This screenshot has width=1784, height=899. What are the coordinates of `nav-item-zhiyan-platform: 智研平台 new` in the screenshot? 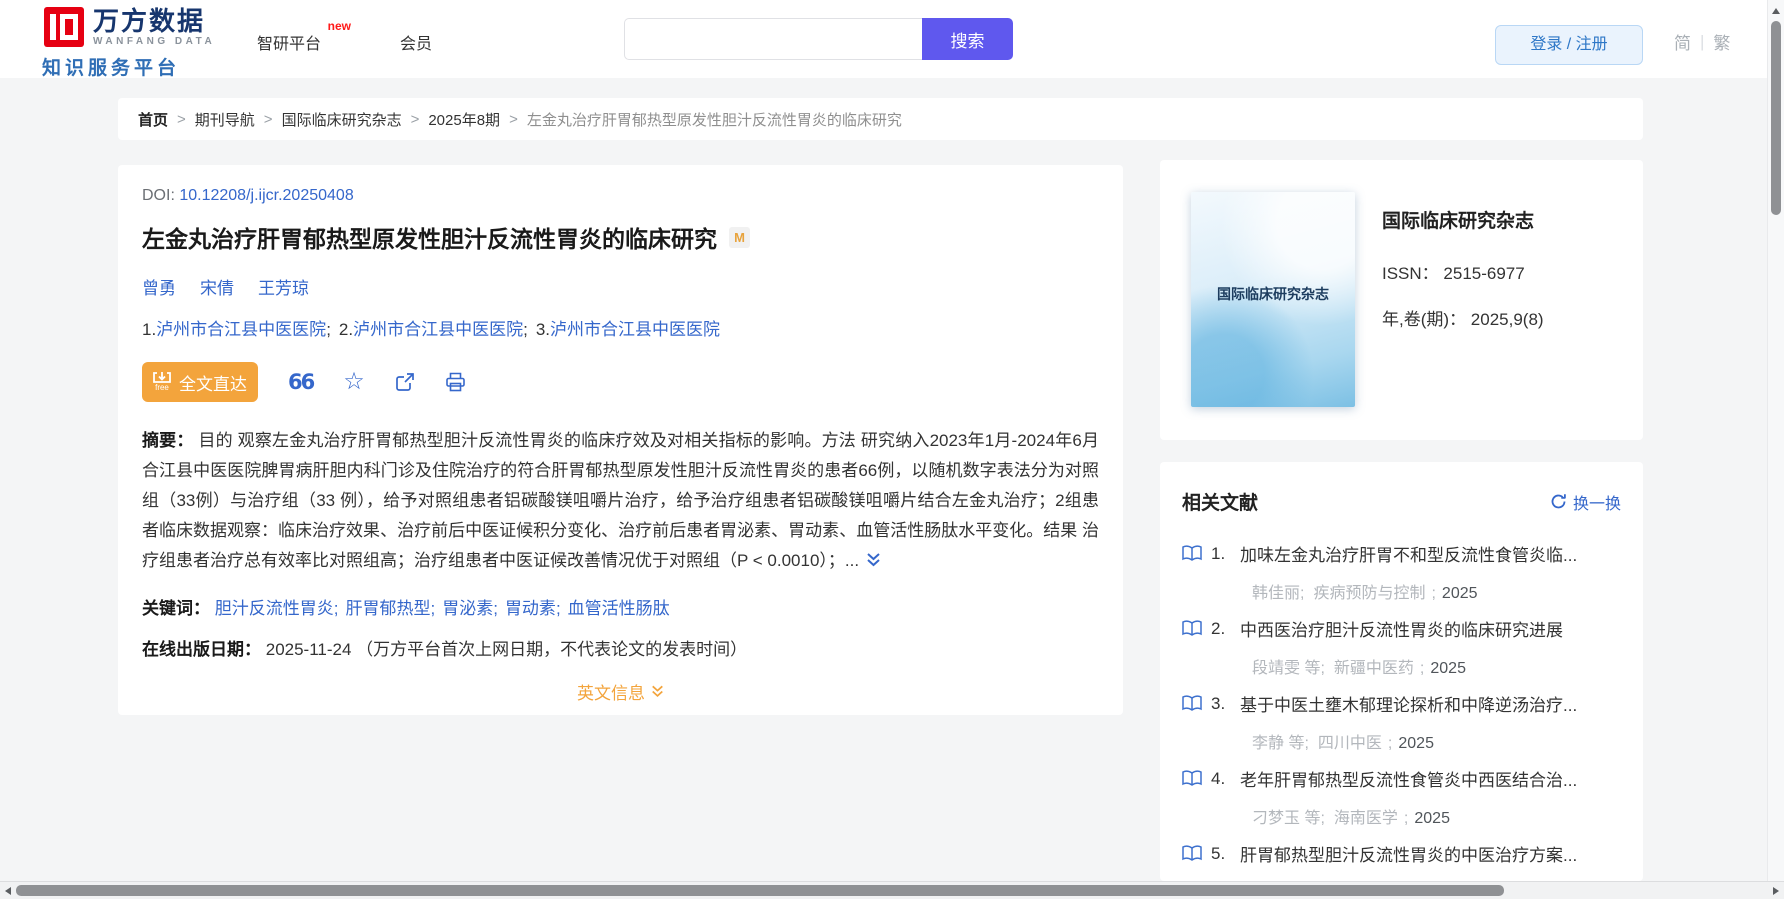 It's located at (304, 36).